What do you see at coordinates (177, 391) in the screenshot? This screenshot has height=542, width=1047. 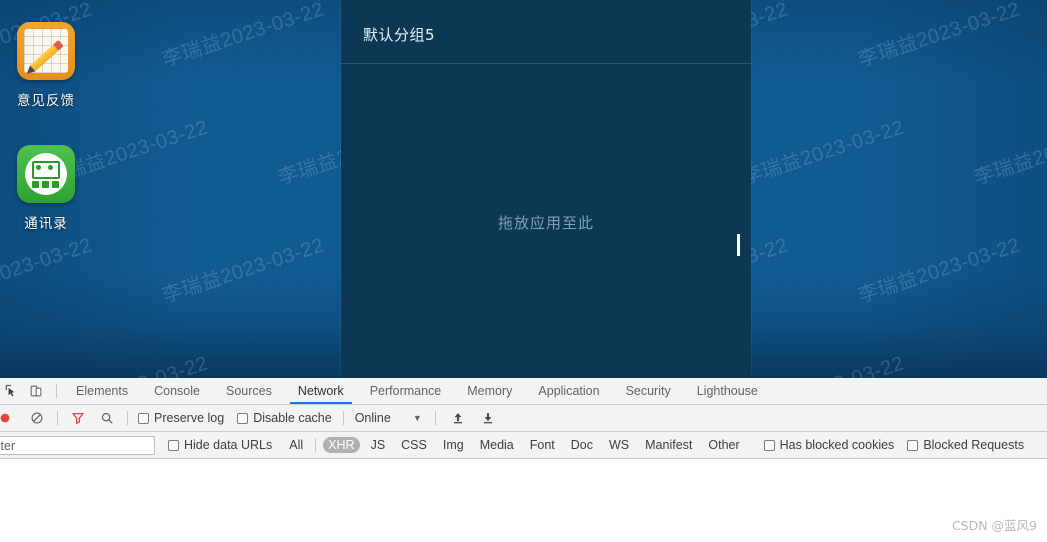 I see `tab-console: Console` at bounding box center [177, 391].